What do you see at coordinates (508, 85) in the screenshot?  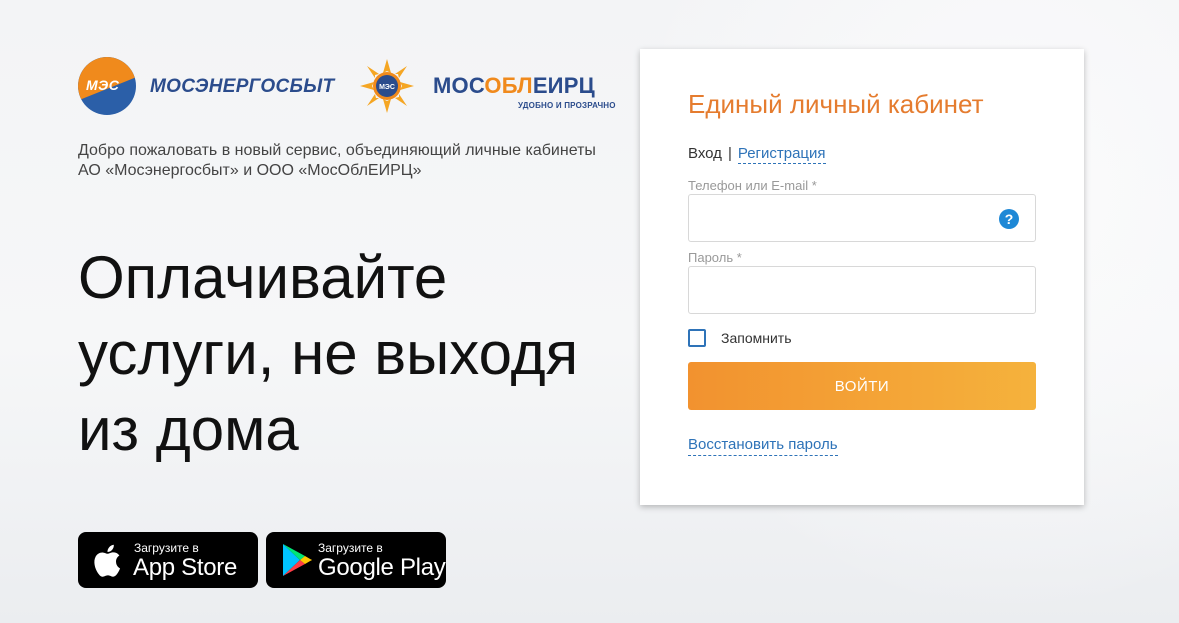 I see `mosobl-name-part2: ОБЛ` at bounding box center [508, 85].